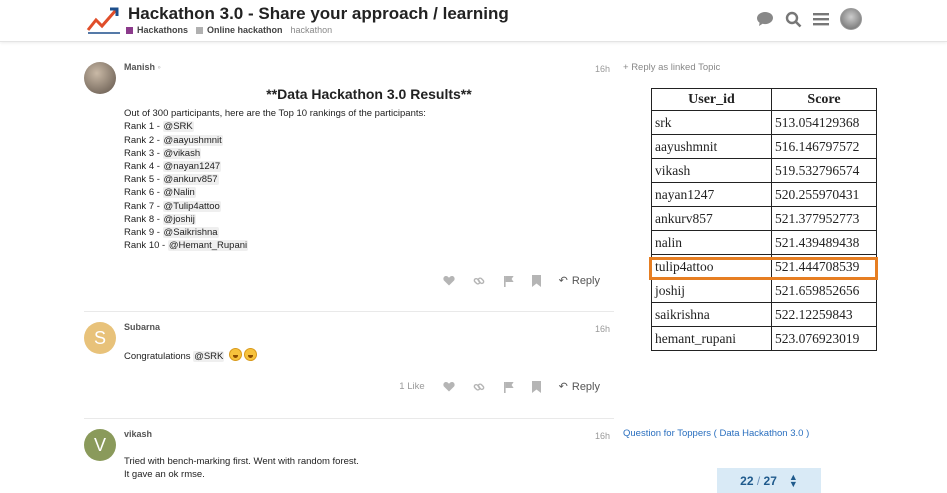  What do you see at coordinates (190, 233) in the screenshot?
I see `user-mention: @Saikrishna` at bounding box center [190, 233].